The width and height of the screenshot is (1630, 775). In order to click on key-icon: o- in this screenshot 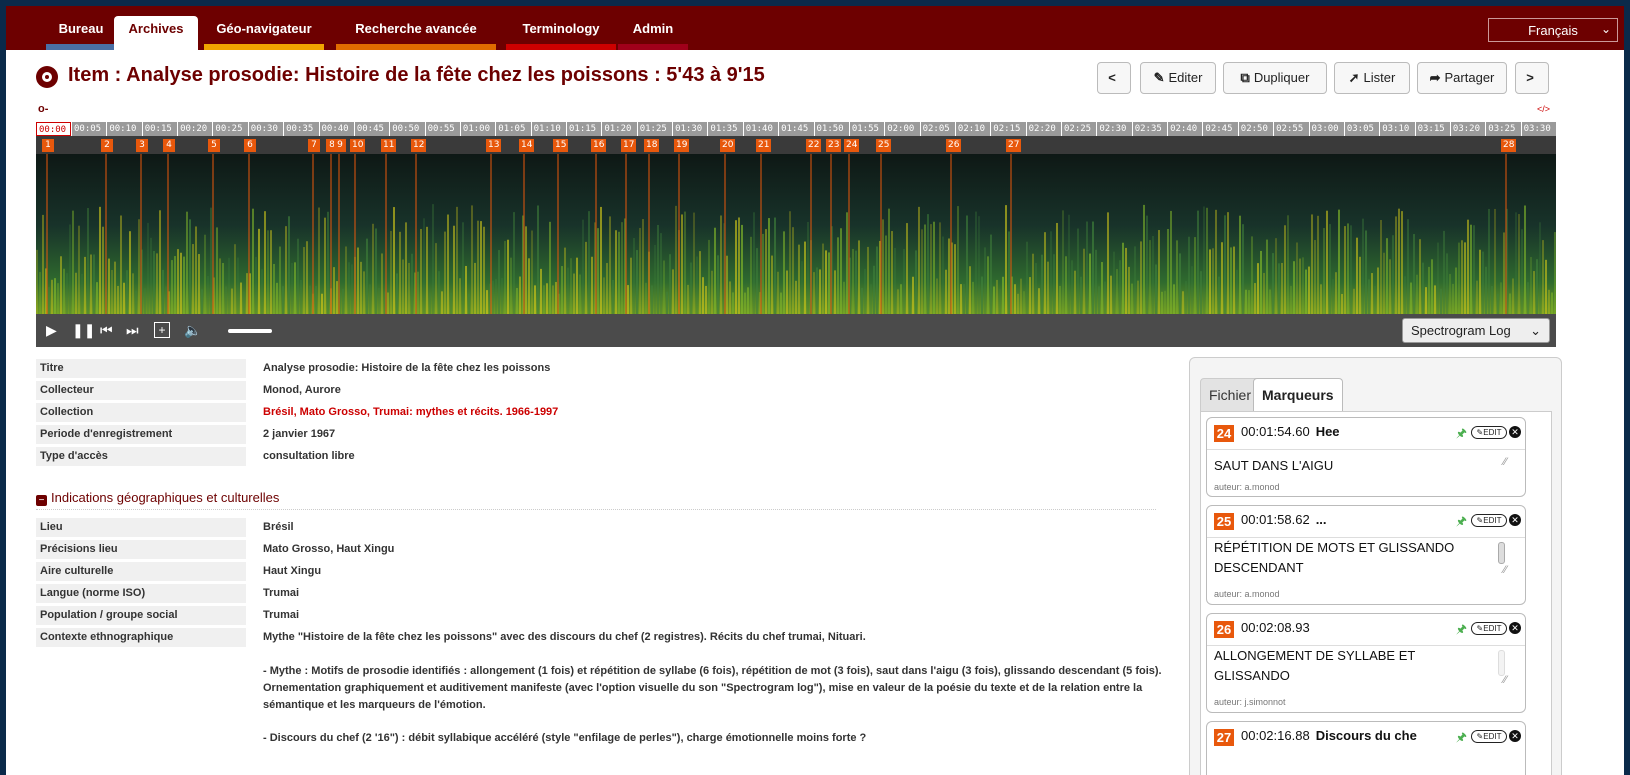, I will do `click(43, 109)`.